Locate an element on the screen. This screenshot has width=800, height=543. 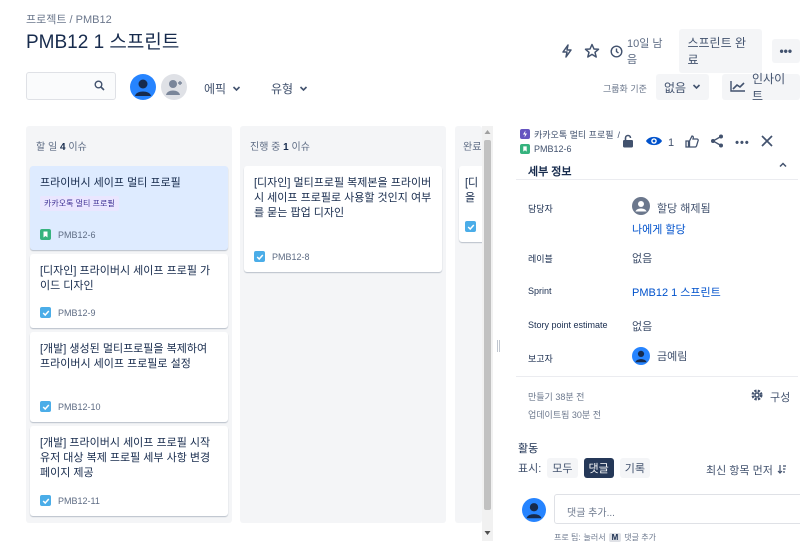
sort-icon is located at coordinates (782, 470).